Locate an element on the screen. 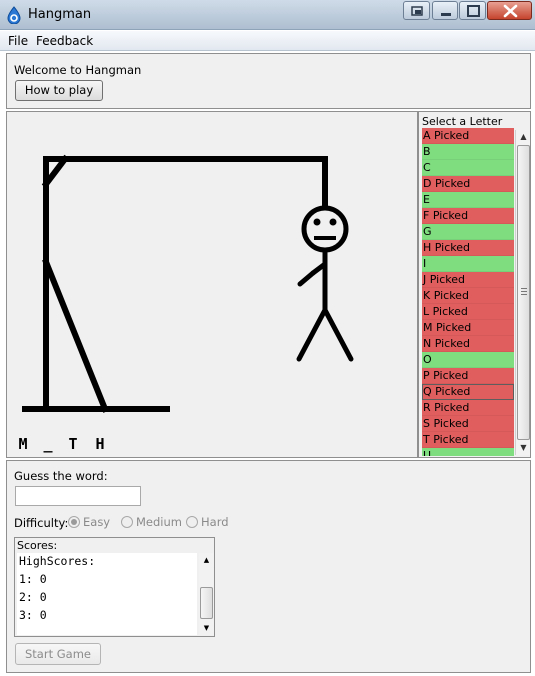 This screenshot has height=676, width=535. letter-option: D Picked is located at coordinates (468, 184).